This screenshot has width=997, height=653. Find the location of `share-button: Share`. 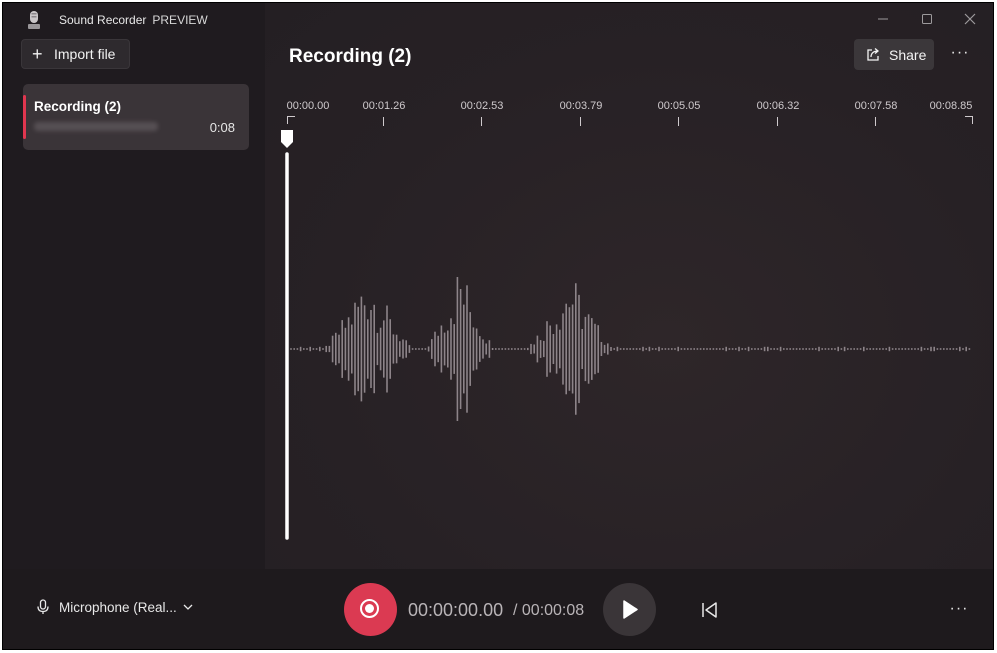

share-button: Share is located at coordinates (894, 54).